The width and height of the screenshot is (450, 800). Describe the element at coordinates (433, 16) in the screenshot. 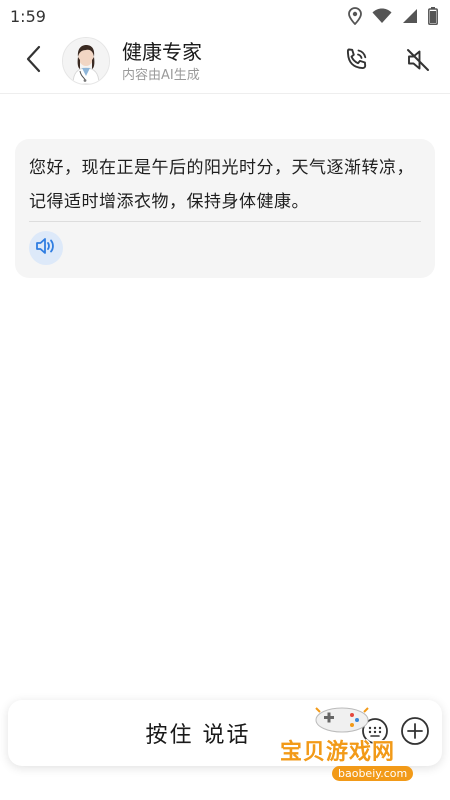

I see `battery-icon` at that location.